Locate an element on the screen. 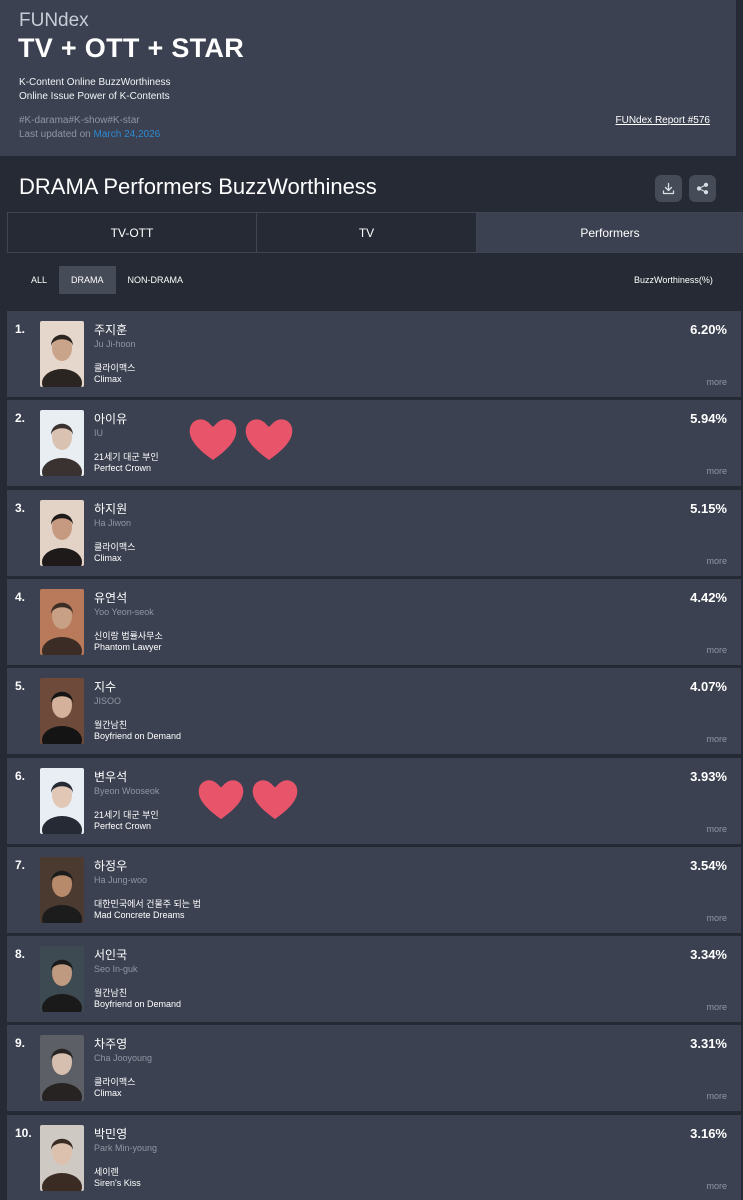  section-title: DRAMA Performers BuzzWorthiness is located at coordinates (198, 186).